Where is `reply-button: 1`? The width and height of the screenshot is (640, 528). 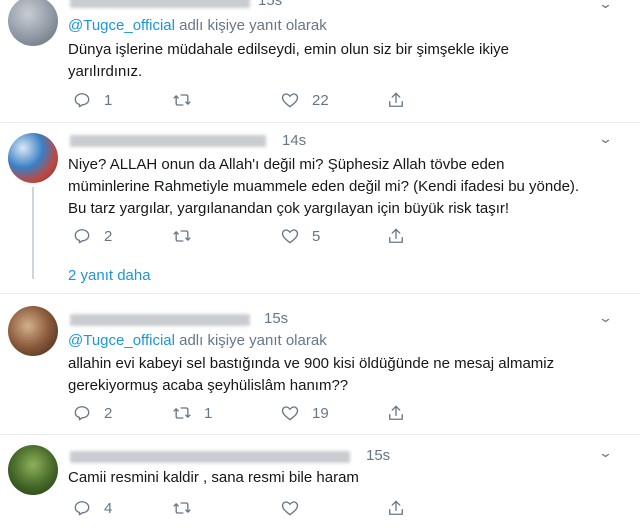 reply-button: 1 is located at coordinates (92, 100).